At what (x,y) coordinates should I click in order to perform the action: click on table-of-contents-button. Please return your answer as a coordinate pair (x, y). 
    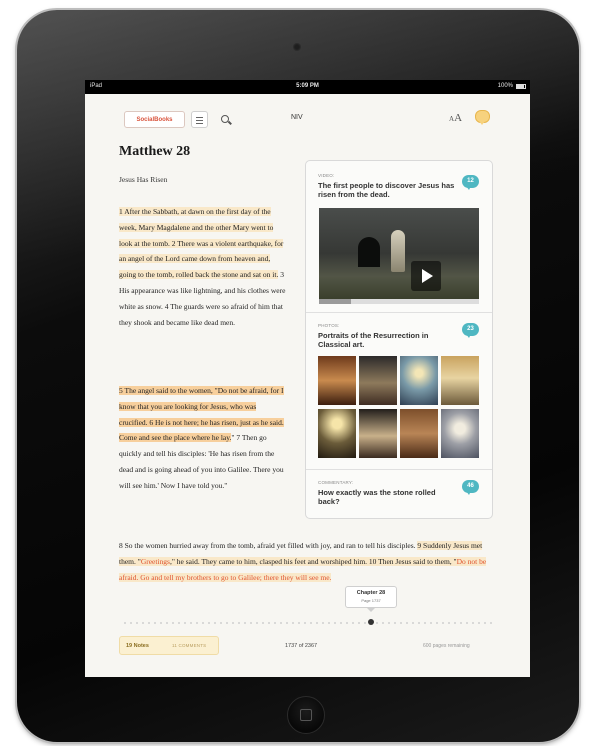
    Looking at the image, I should click on (199, 119).